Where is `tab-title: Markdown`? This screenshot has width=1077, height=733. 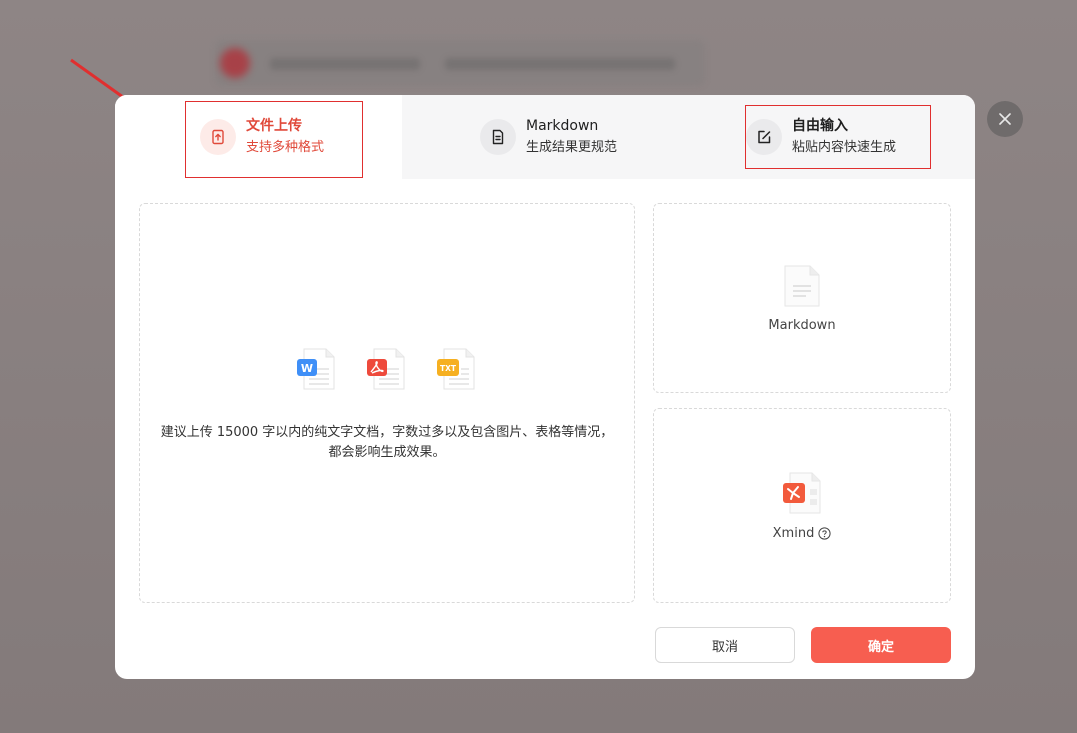 tab-title: Markdown is located at coordinates (562, 126).